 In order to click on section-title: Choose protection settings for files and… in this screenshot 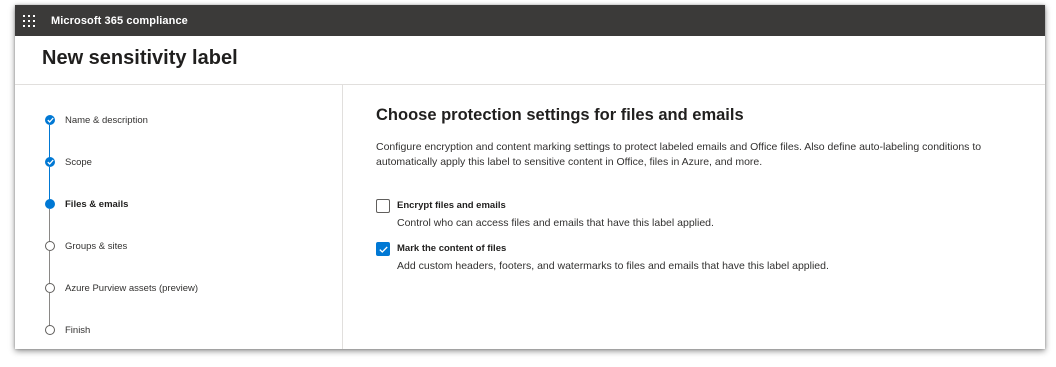, I will do `click(560, 115)`.